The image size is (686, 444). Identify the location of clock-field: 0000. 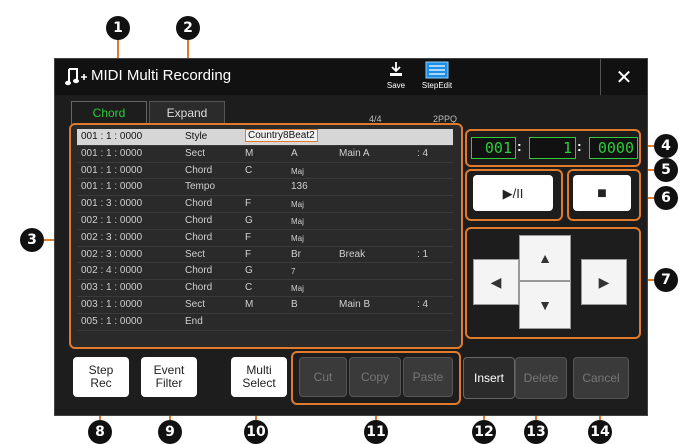
(613, 148).